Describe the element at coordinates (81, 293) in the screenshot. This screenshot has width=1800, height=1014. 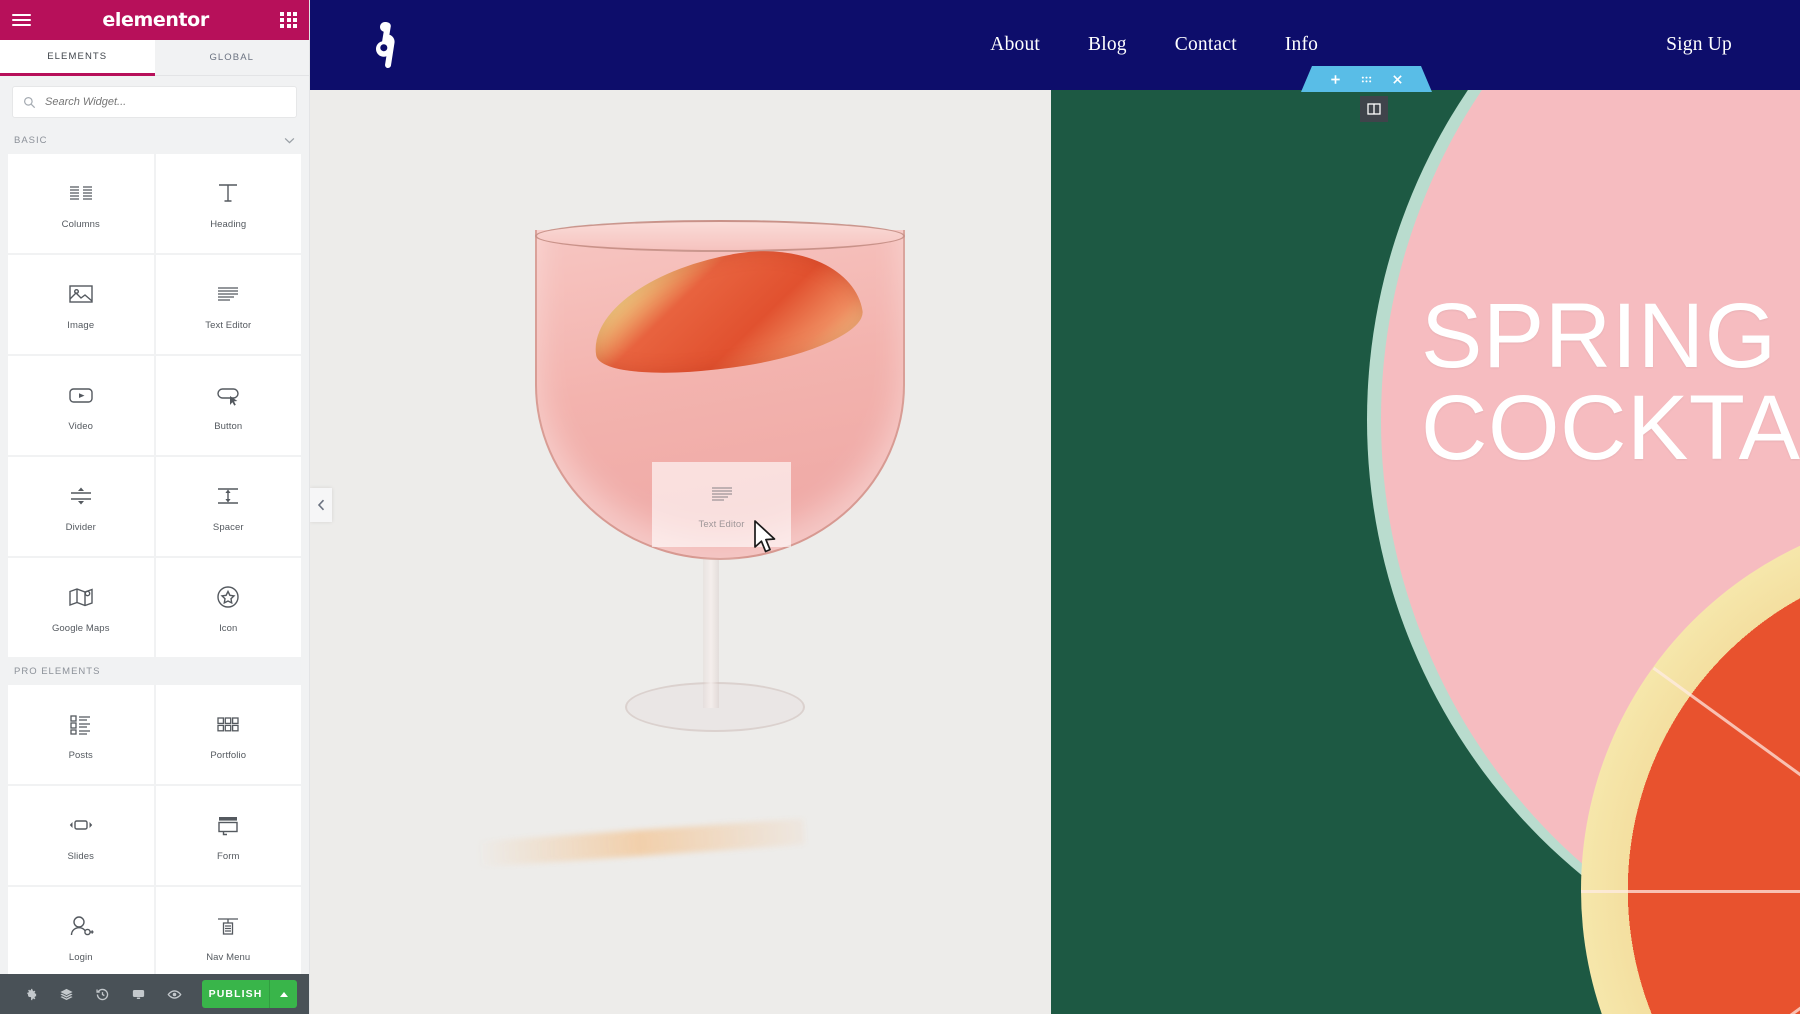
I see `image-icon` at that location.